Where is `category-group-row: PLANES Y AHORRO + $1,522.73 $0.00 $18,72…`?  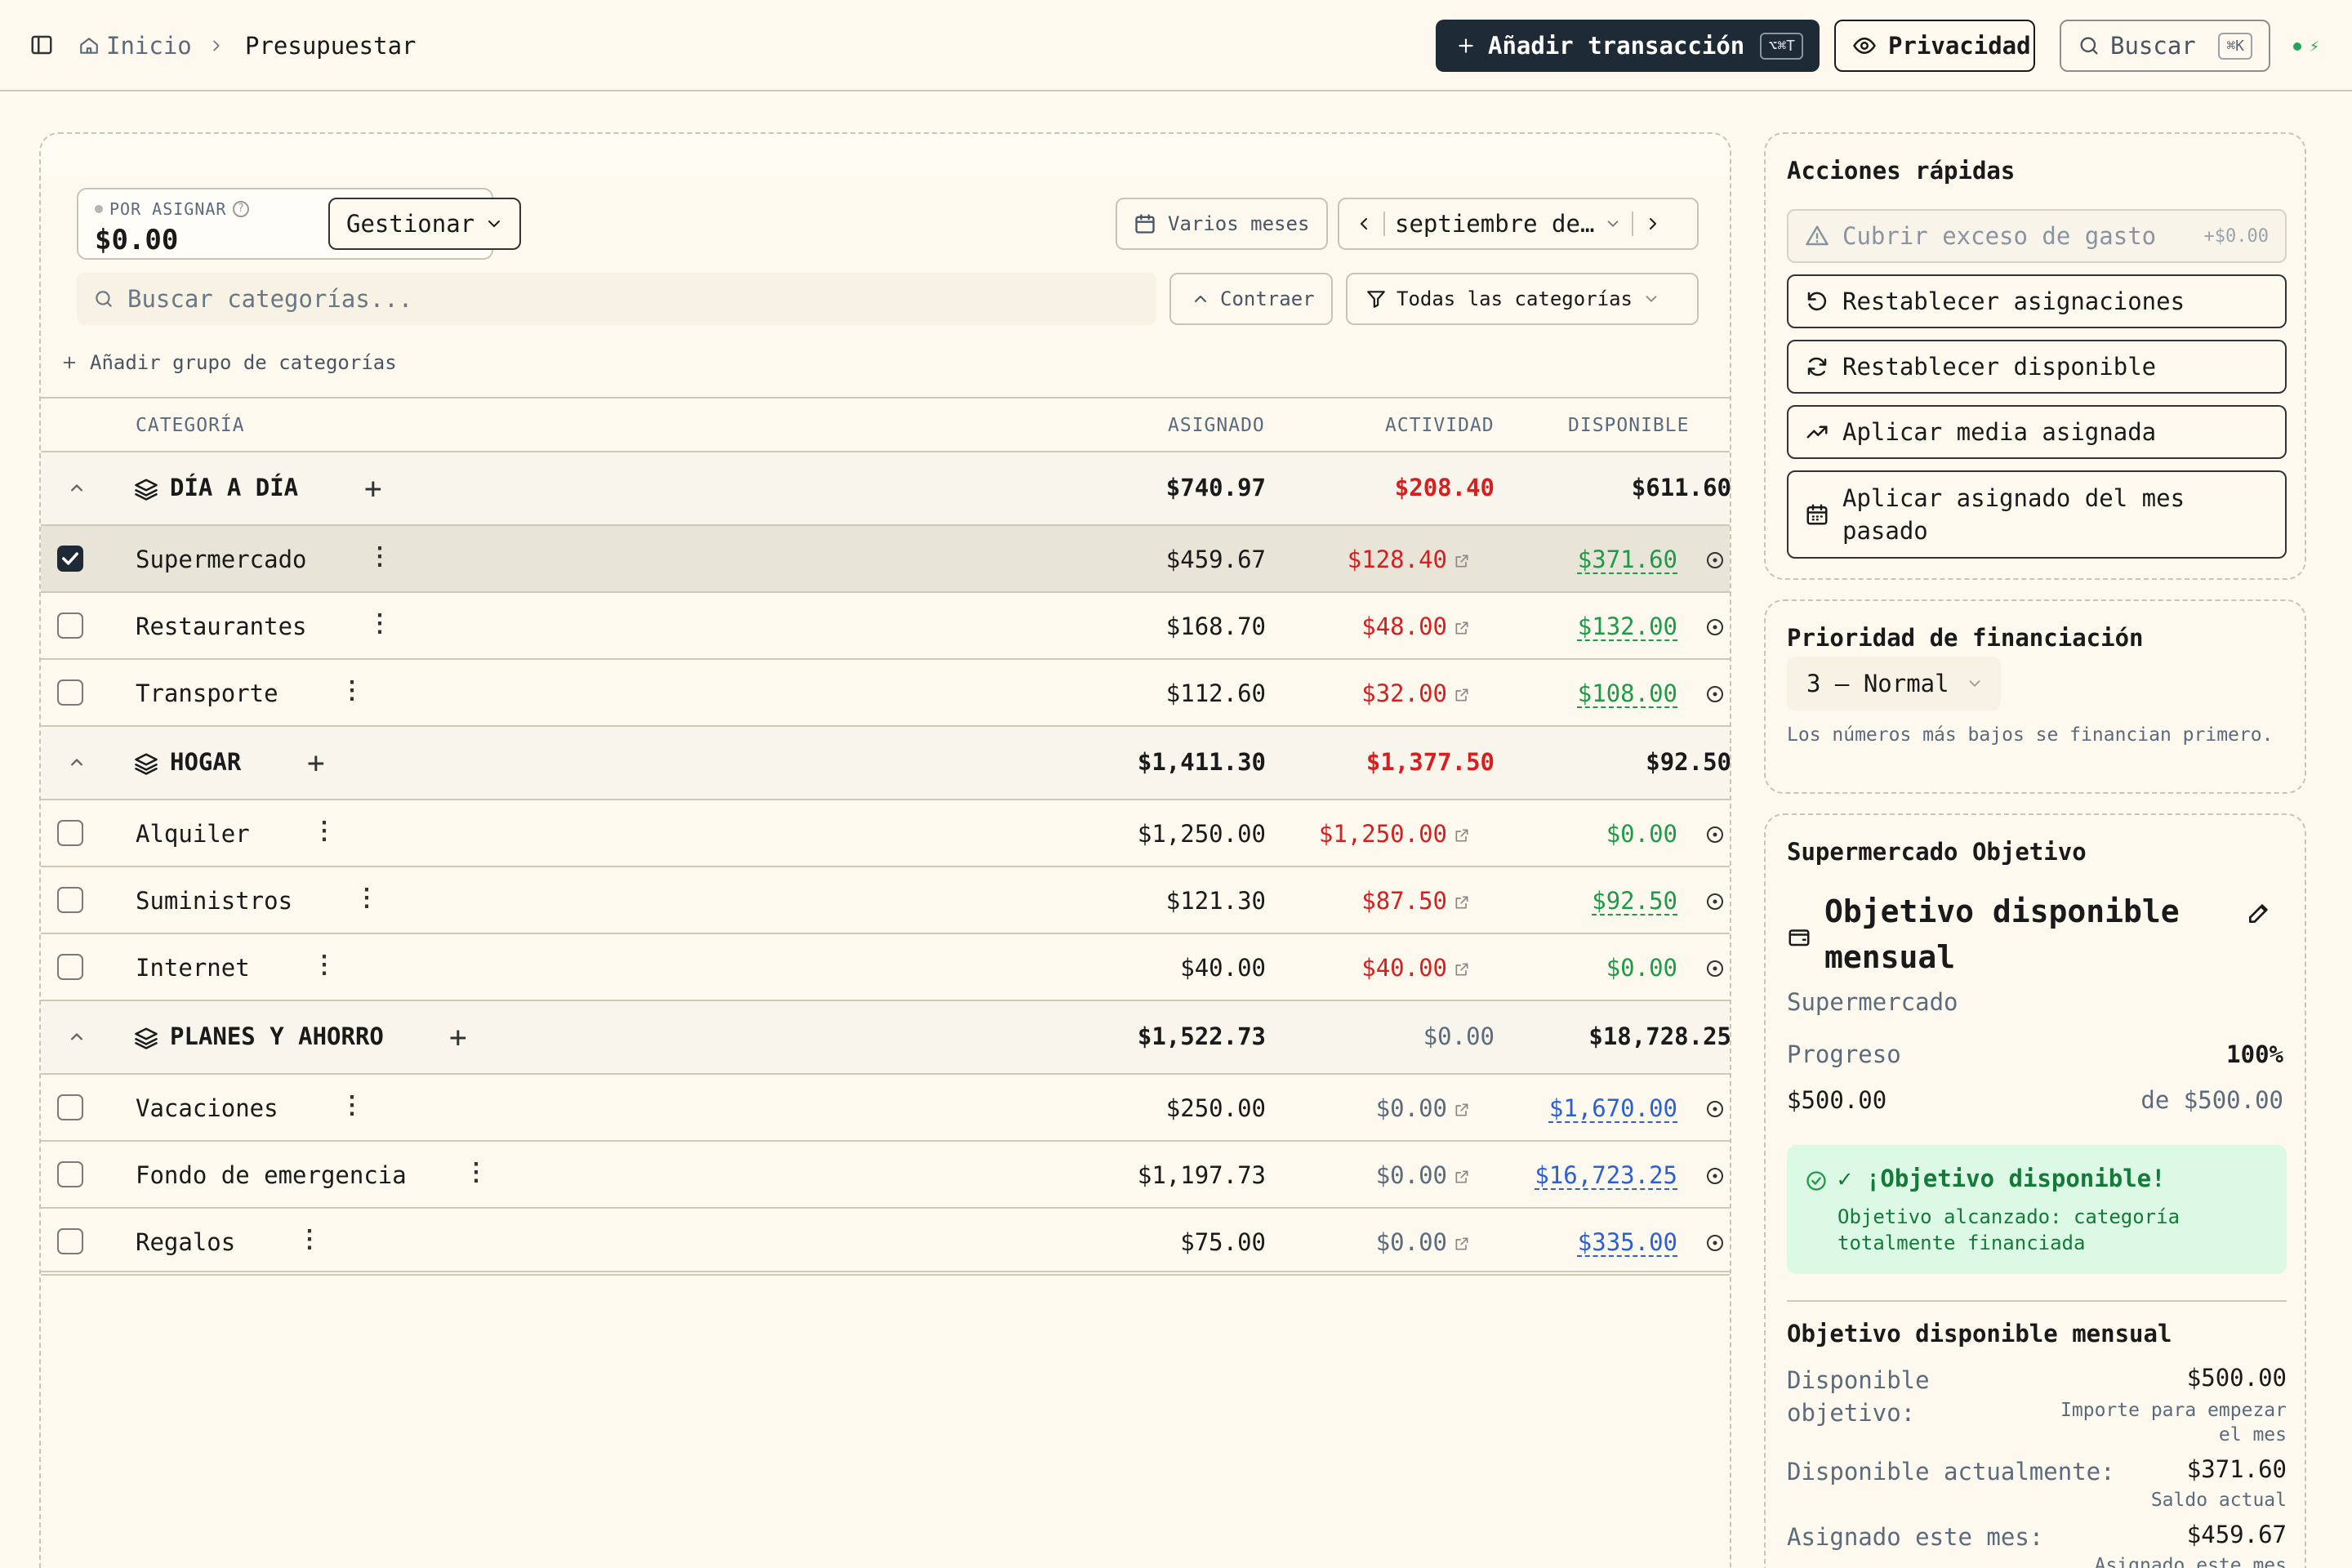 category-group-row: PLANES Y AHORRO + $1,522.73 $0.00 $18,72… is located at coordinates (886, 1038).